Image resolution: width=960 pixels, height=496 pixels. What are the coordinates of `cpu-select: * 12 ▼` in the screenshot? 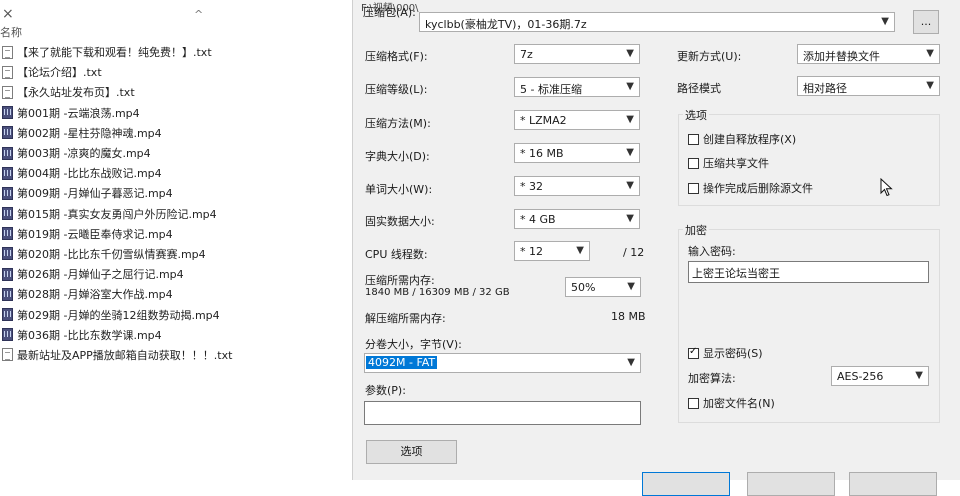 It's located at (552, 251).